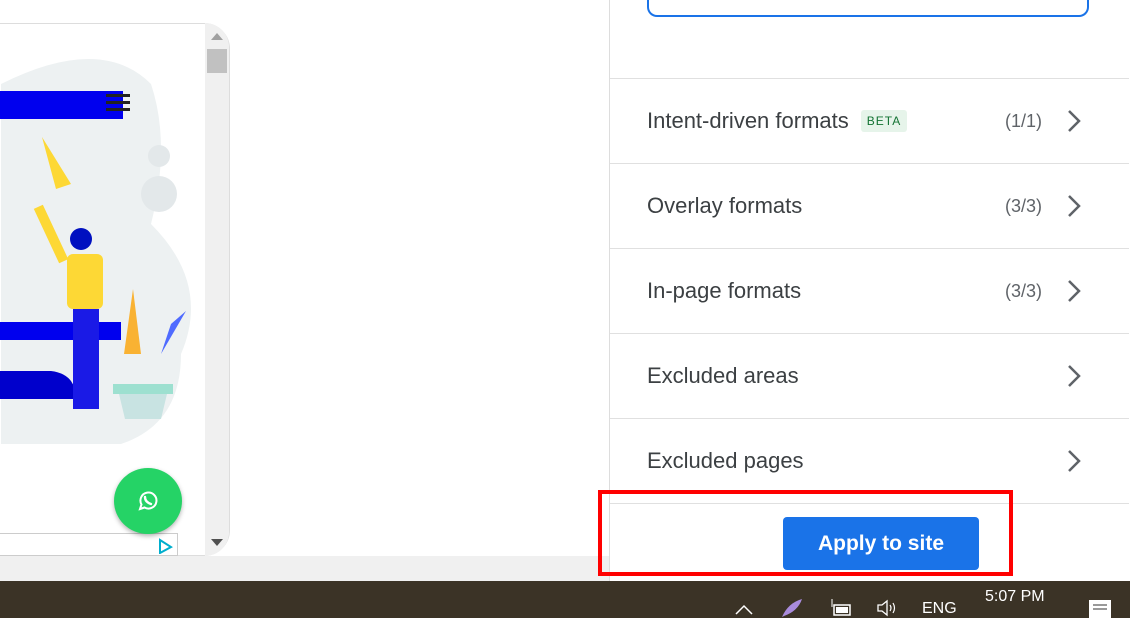  What do you see at coordinates (881, 543) in the screenshot?
I see `apply-to-site-button: Apply to site` at bounding box center [881, 543].